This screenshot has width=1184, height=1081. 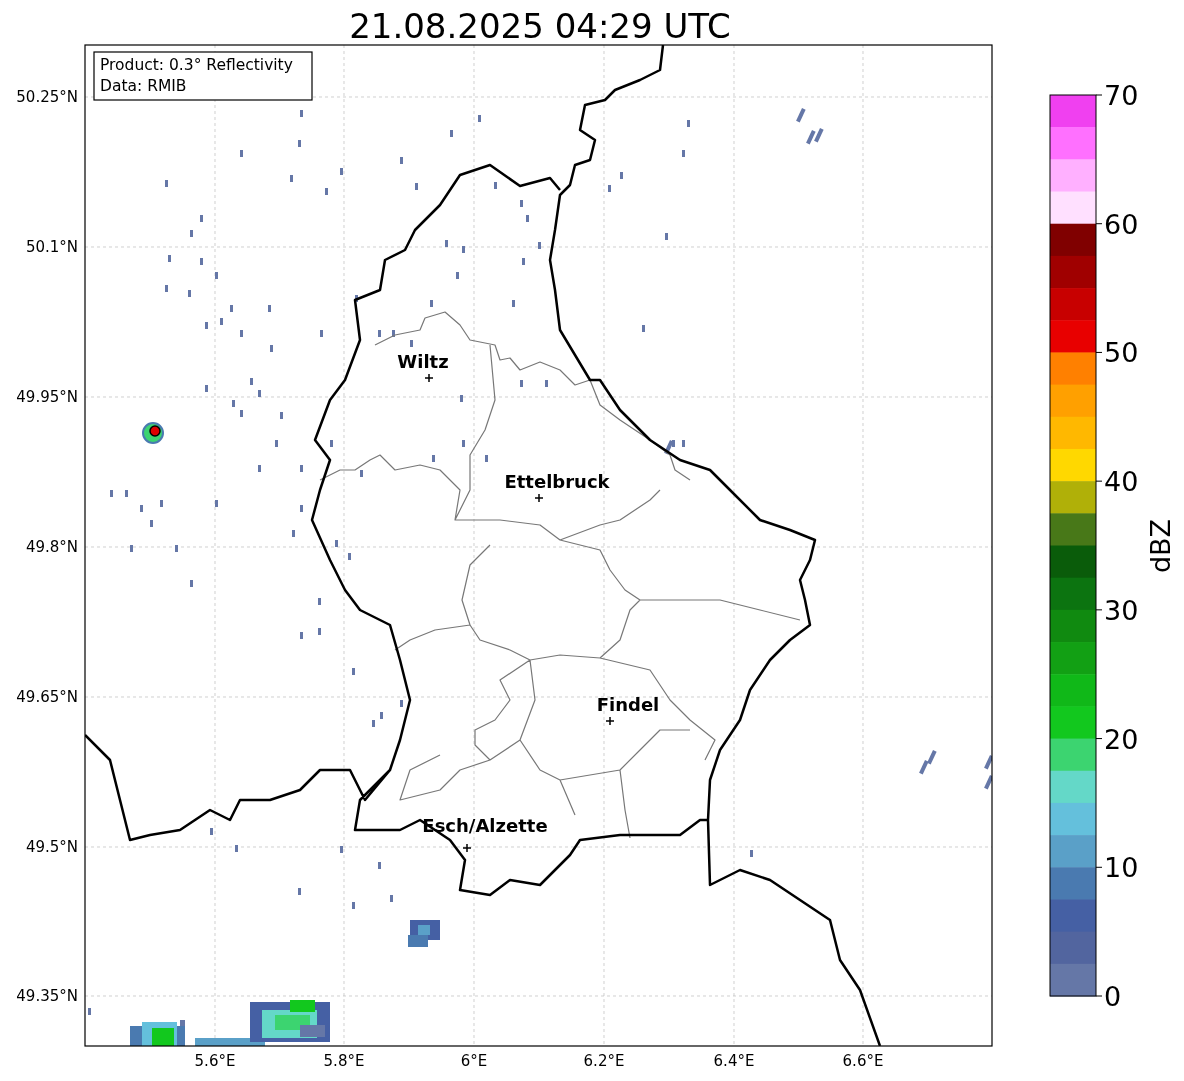 What do you see at coordinates (557, 481) in the screenshot?
I see `city-label: Ettelbruck` at bounding box center [557, 481].